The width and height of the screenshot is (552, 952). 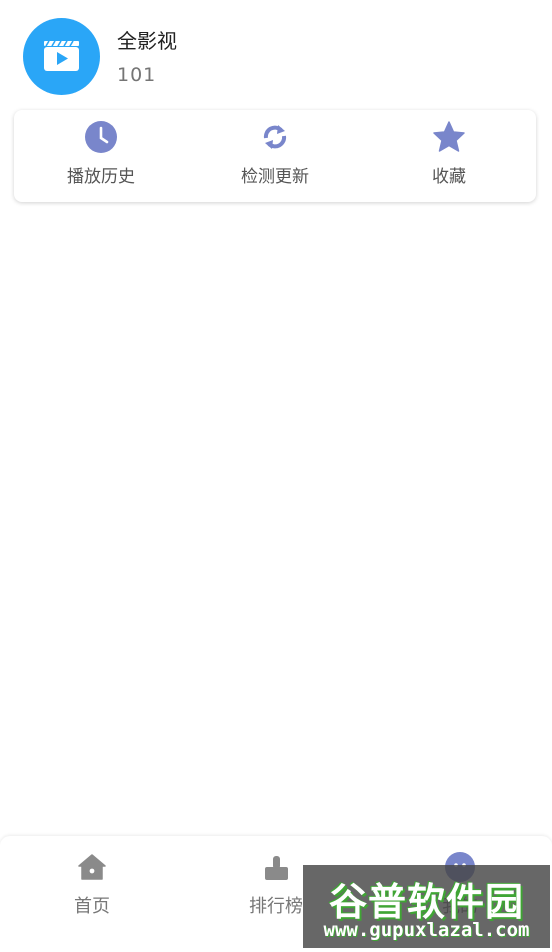 What do you see at coordinates (92, 867) in the screenshot?
I see `home-icon` at bounding box center [92, 867].